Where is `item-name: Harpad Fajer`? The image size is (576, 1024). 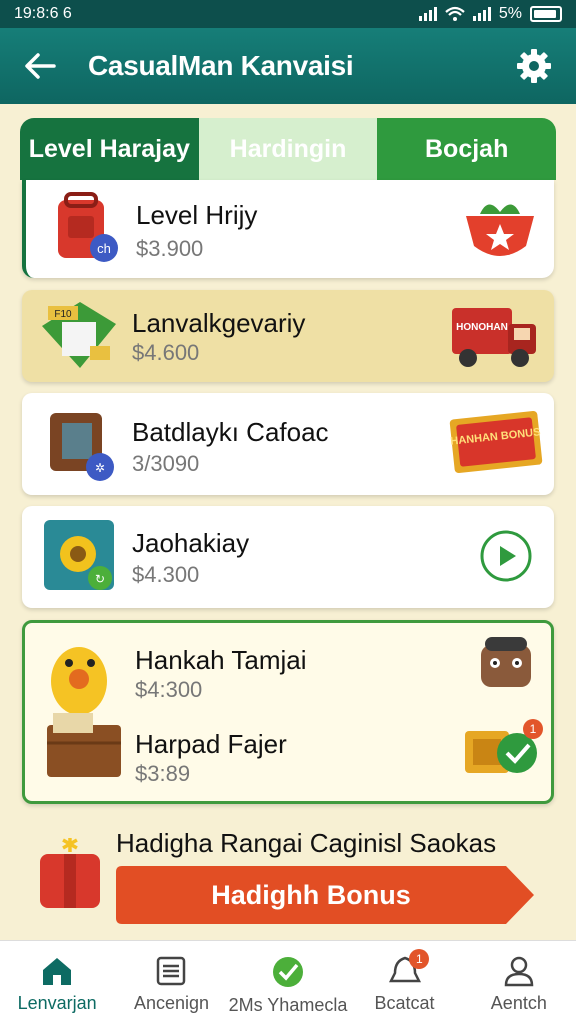
item-name: Harpad Fajer is located at coordinates (211, 744).